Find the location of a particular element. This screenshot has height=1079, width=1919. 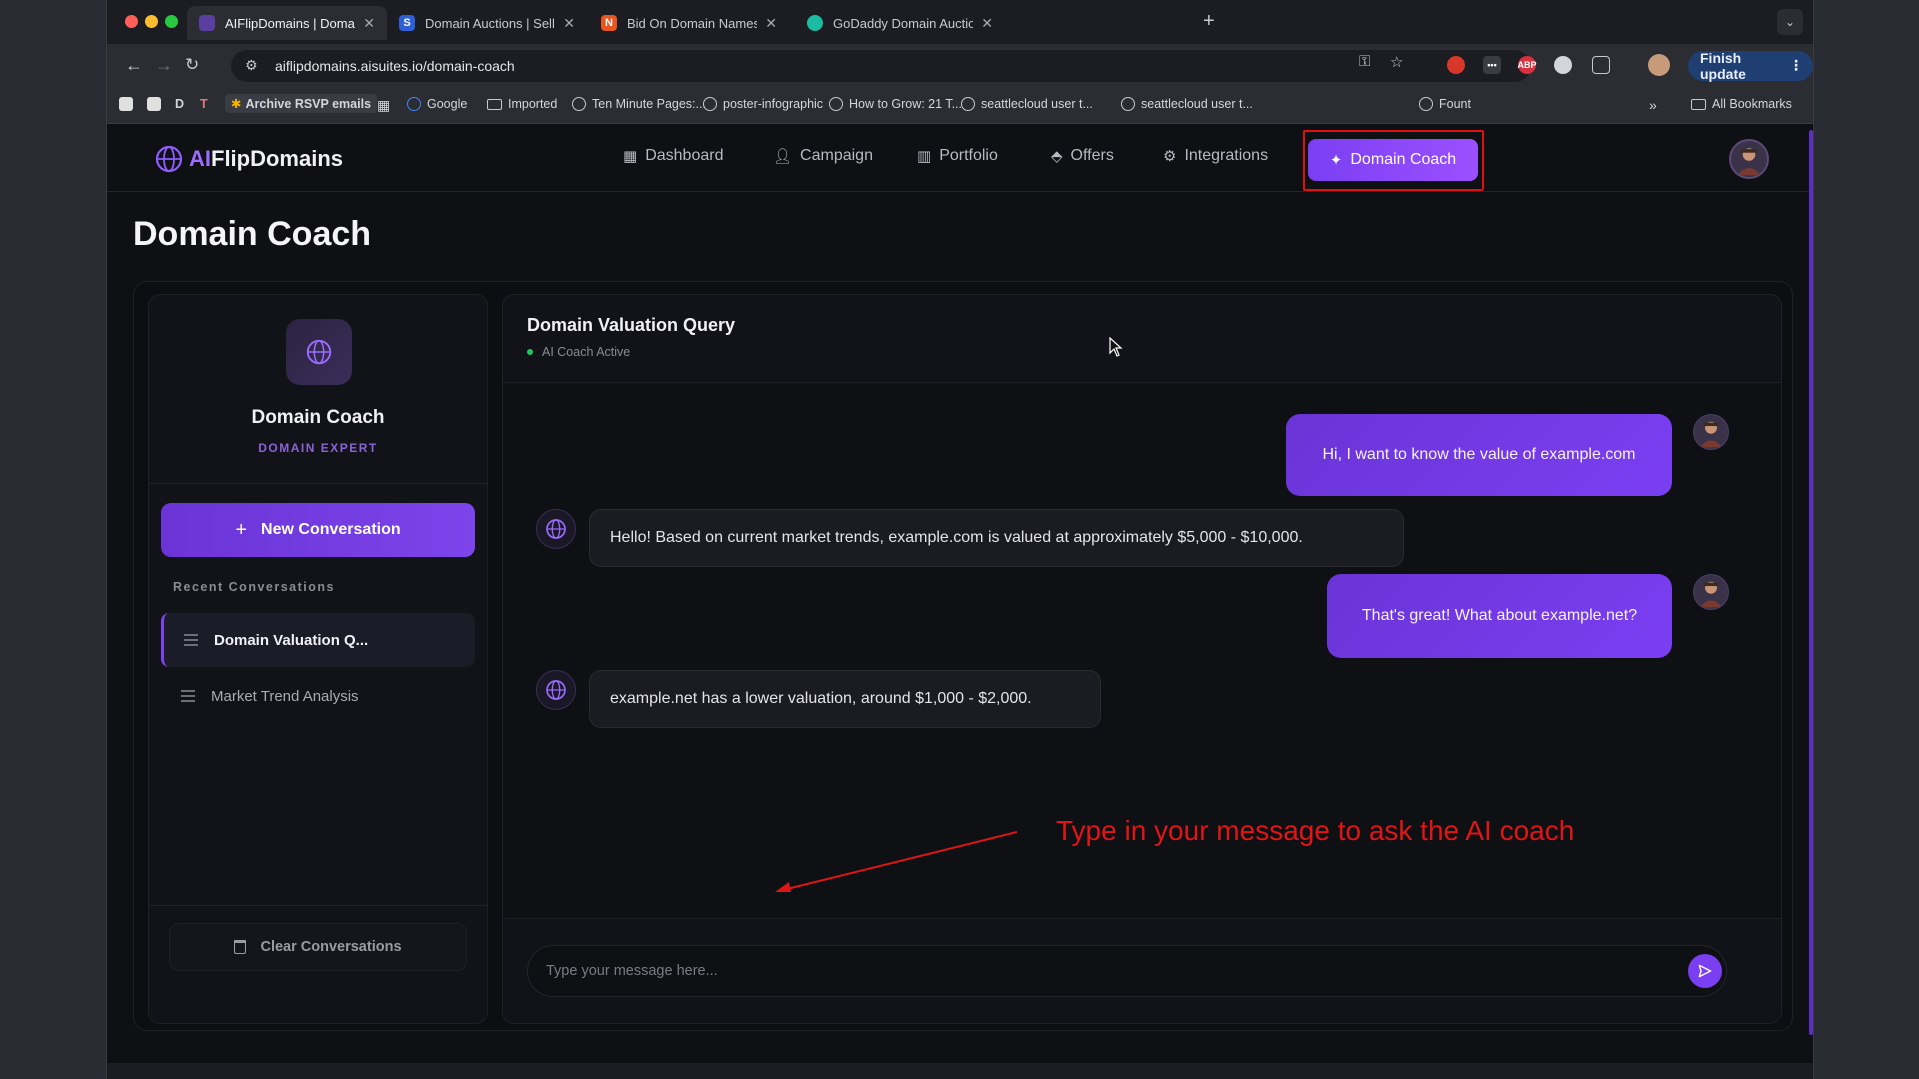

message-text: That's great! What about example.net? is located at coordinates (1499, 615).